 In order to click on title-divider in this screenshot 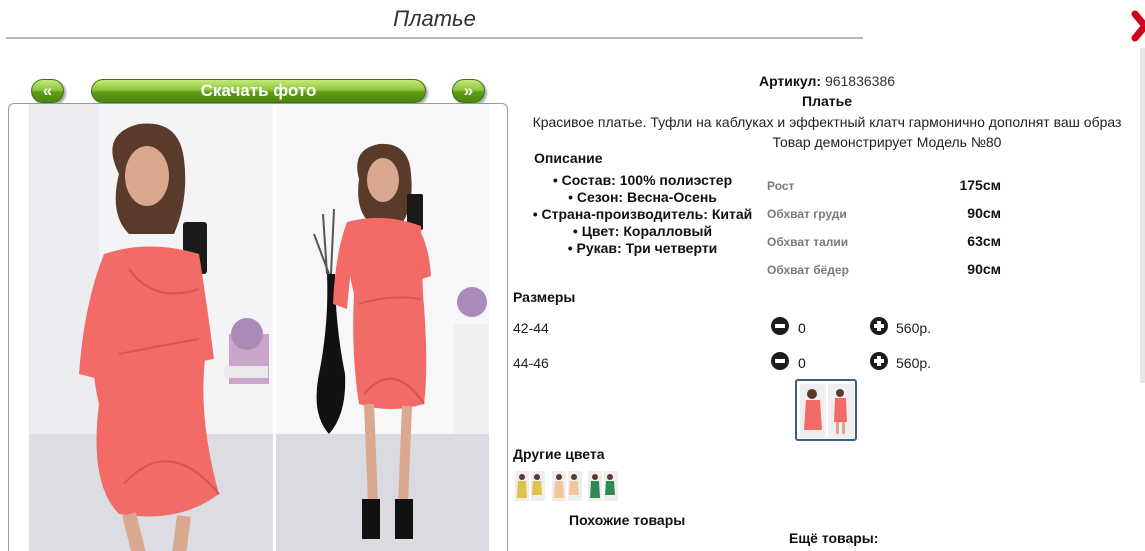, I will do `click(434, 38)`.